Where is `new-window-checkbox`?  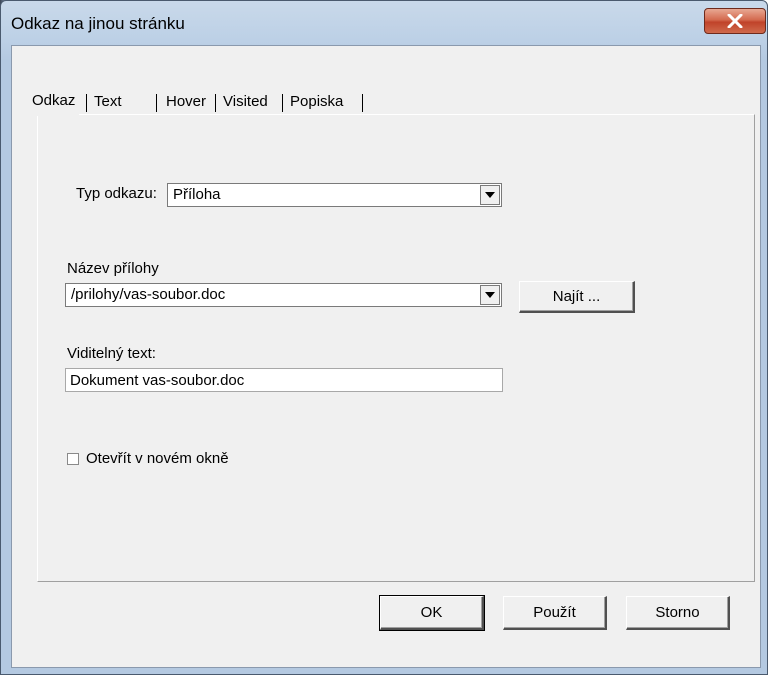
new-window-checkbox is located at coordinates (73, 458).